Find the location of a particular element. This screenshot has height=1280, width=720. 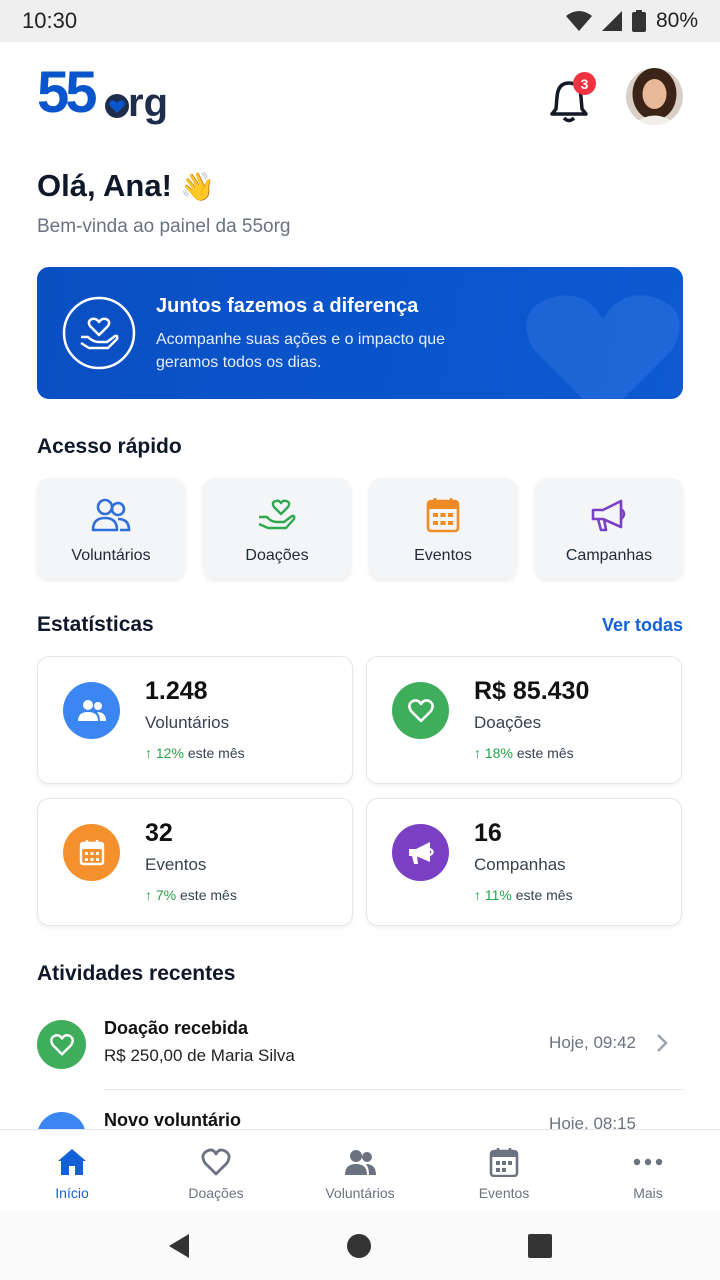

status-bar: 10:30 80% is located at coordinates (360, 21).